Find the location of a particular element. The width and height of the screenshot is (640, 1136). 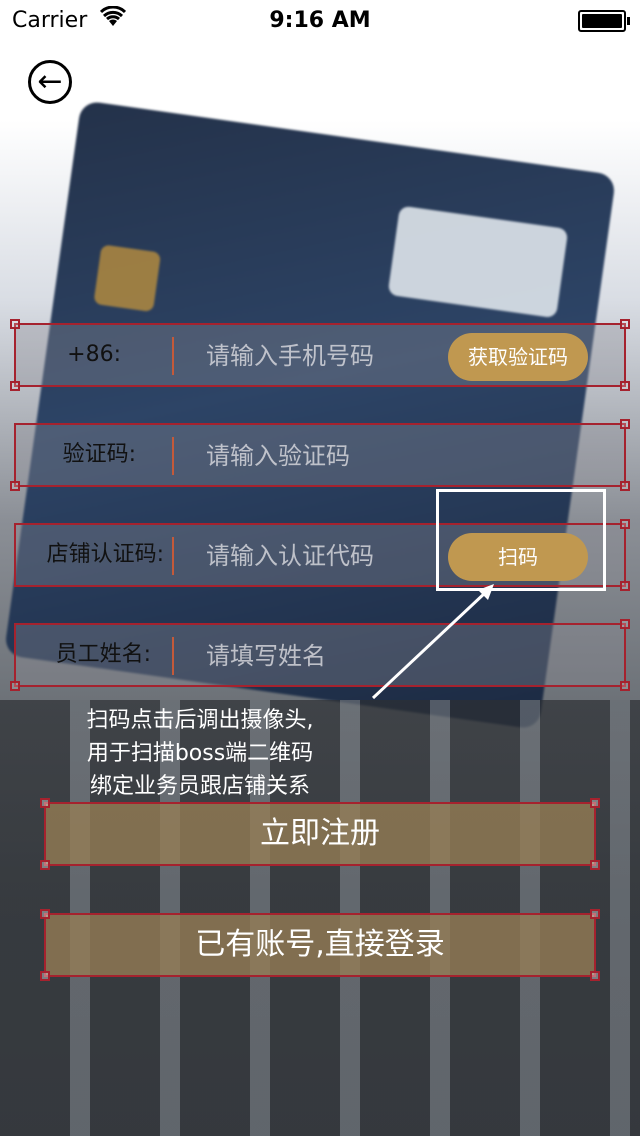

phone-row: +86: 获取验证码 is located at coordinates (320, 355).